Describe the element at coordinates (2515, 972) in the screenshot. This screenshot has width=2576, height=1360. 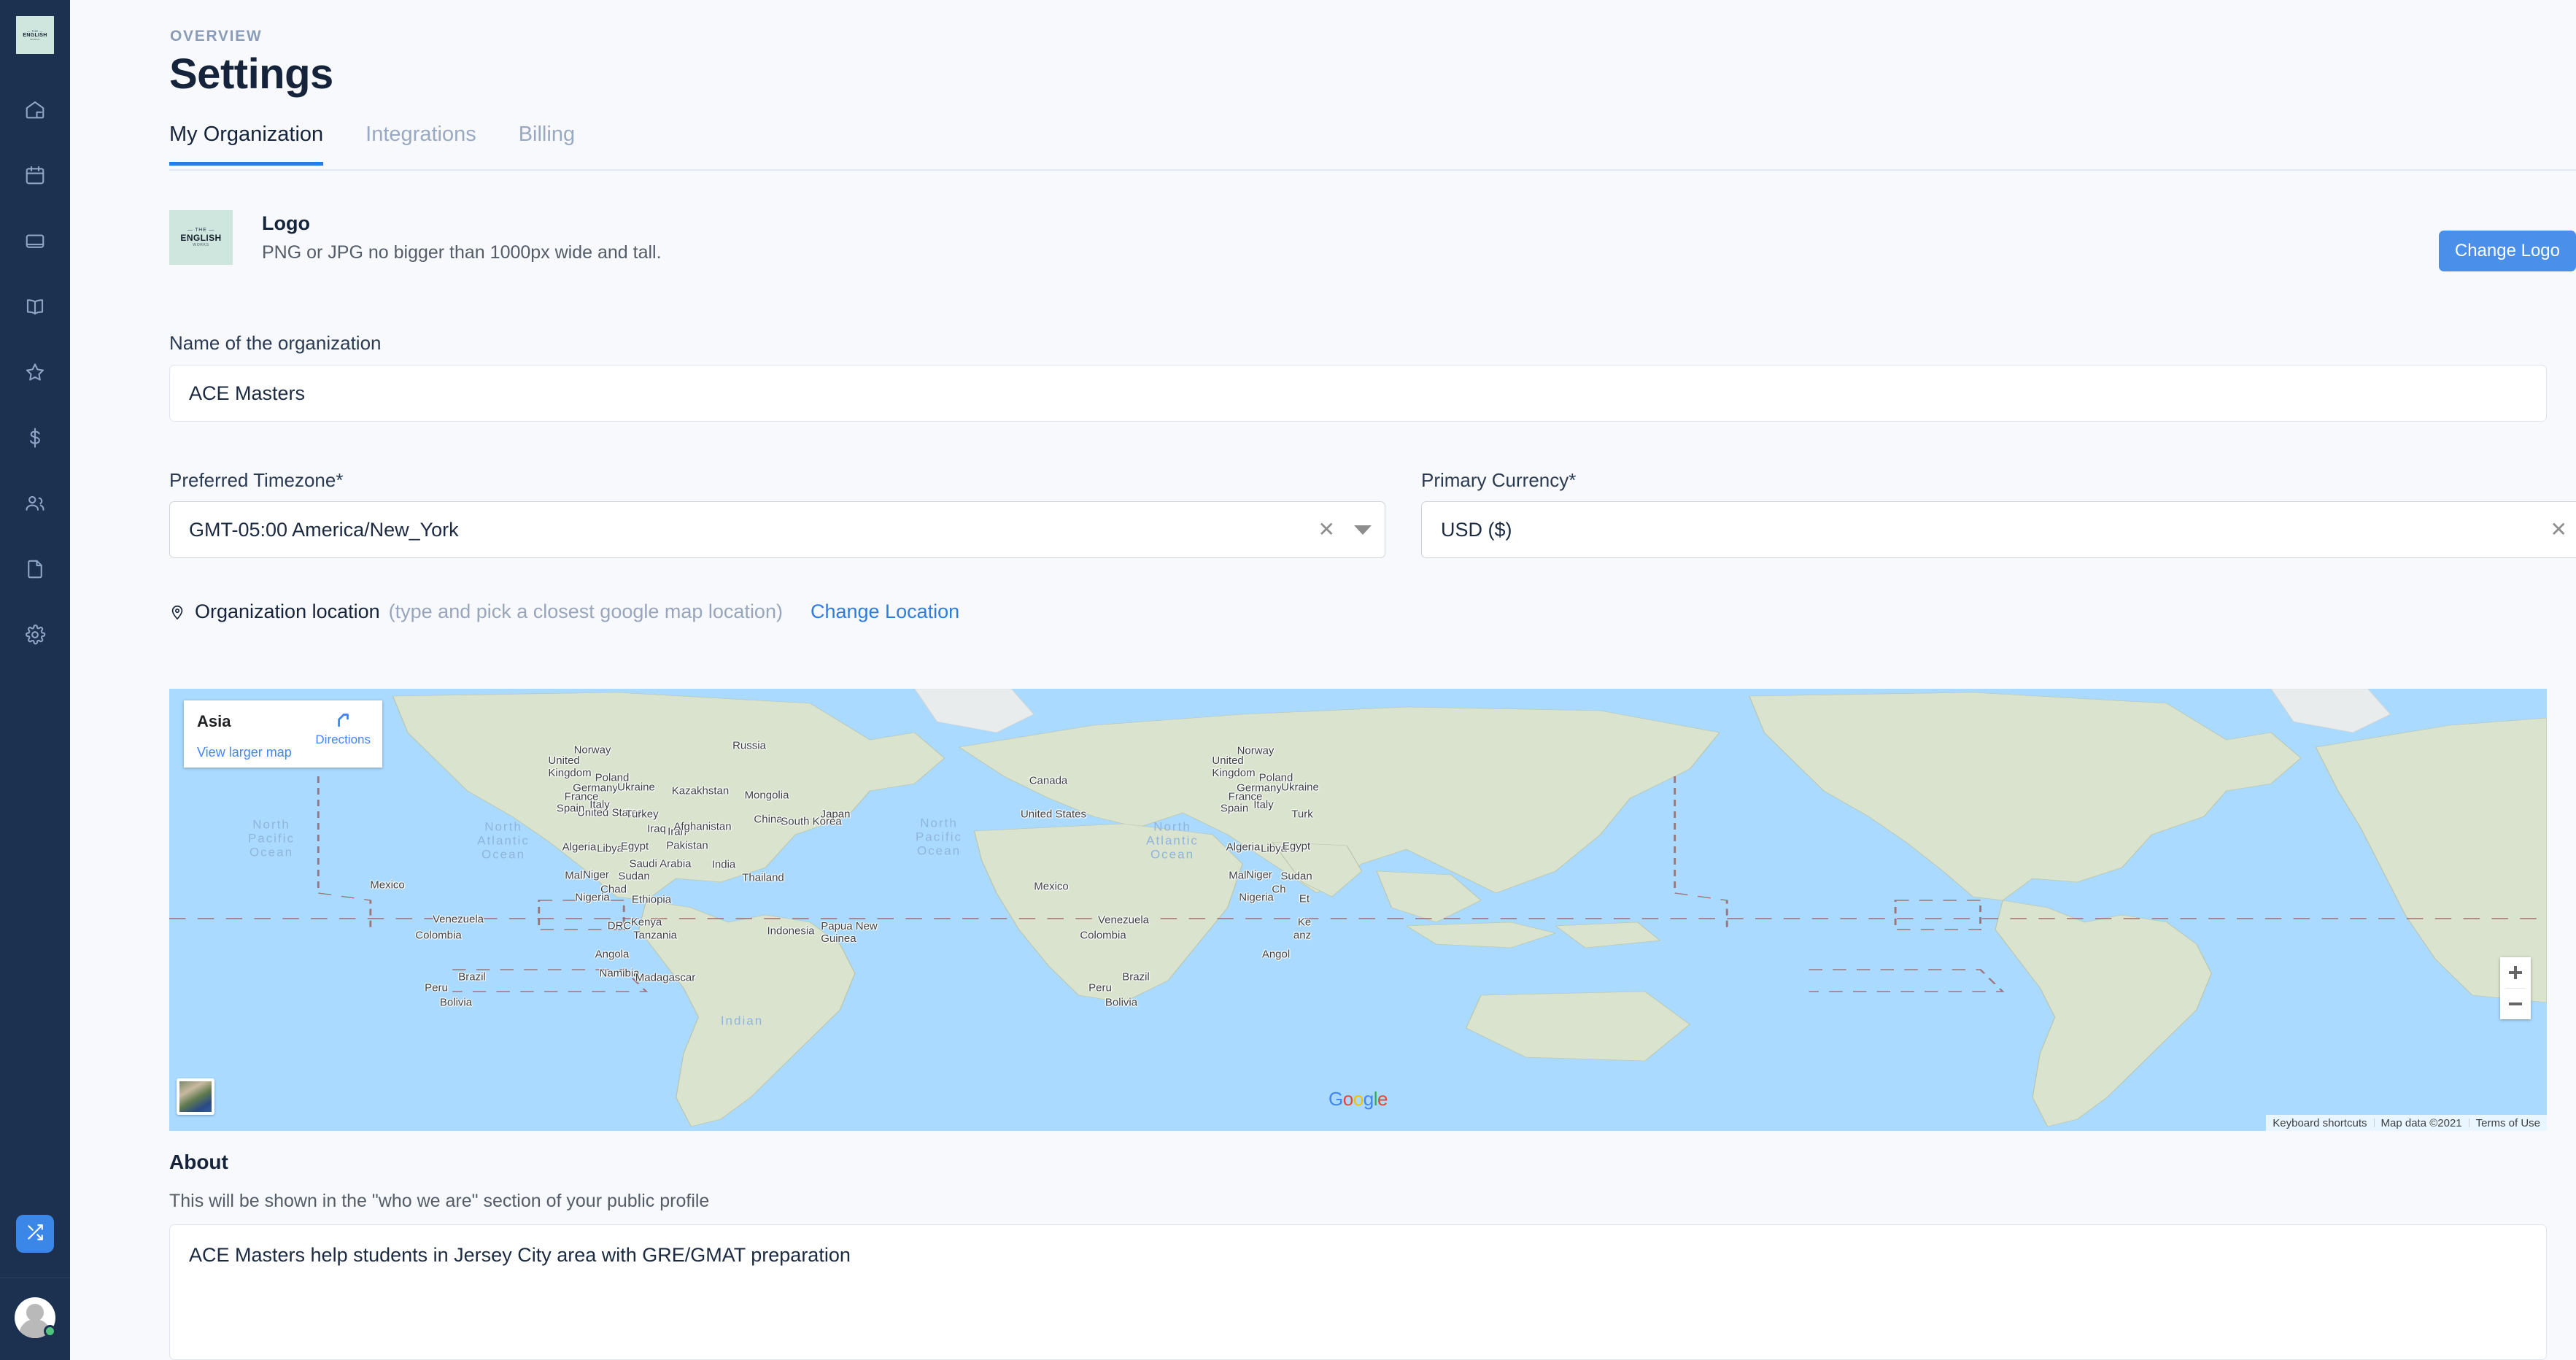
I see `zoom-in-button` at that location.